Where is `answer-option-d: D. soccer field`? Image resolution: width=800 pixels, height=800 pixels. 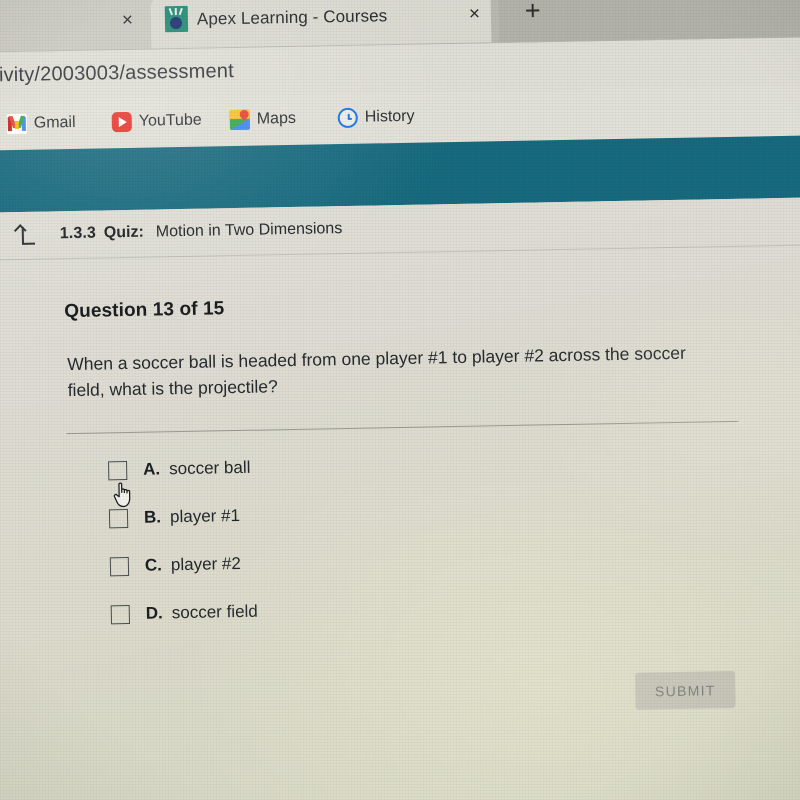
answer-option-d: D. soccer field is located at coordinates (184, 613).